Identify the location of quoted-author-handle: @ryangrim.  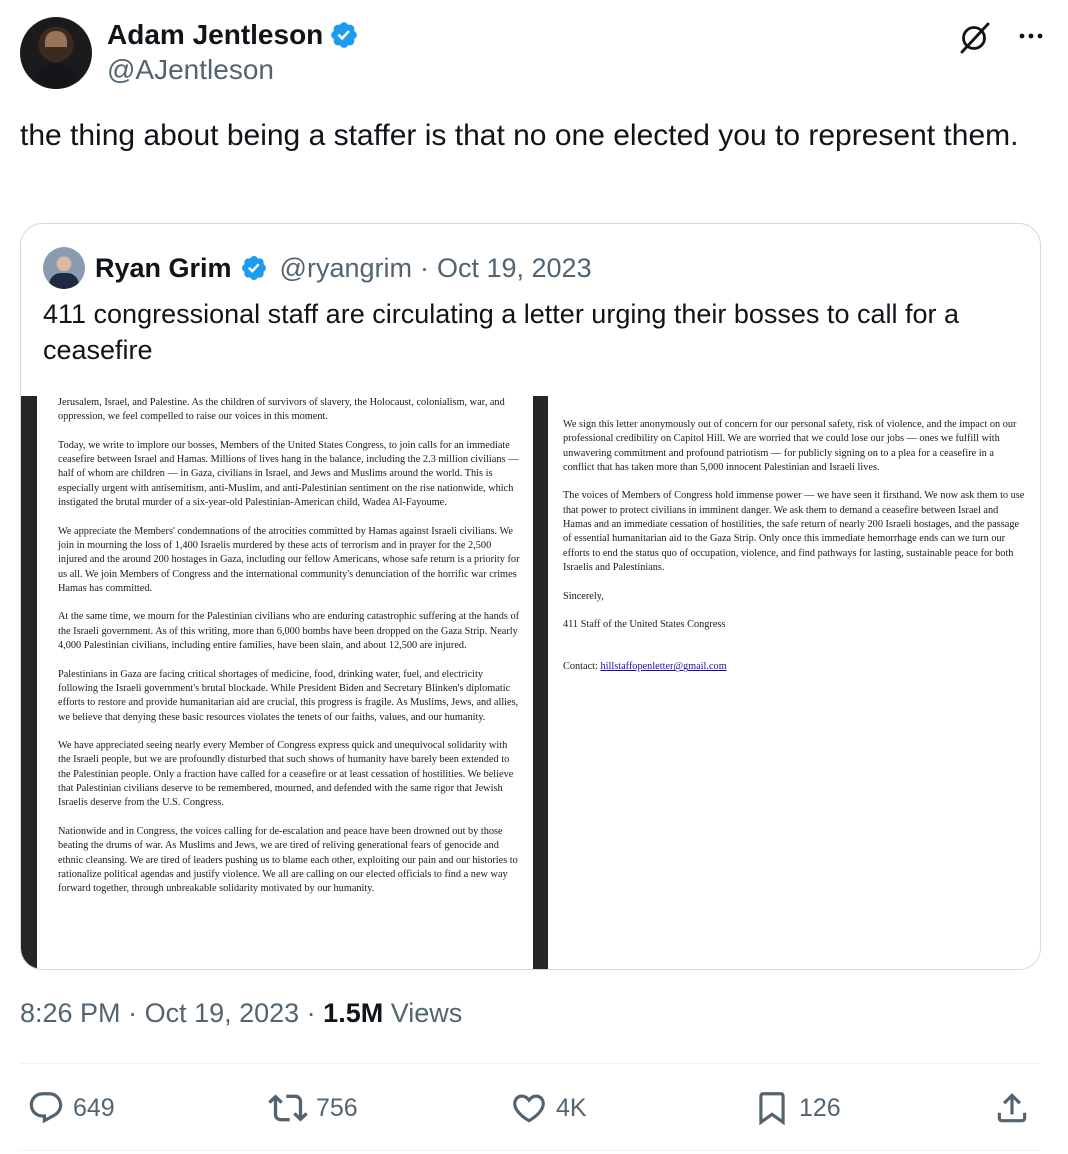
(346, 268).